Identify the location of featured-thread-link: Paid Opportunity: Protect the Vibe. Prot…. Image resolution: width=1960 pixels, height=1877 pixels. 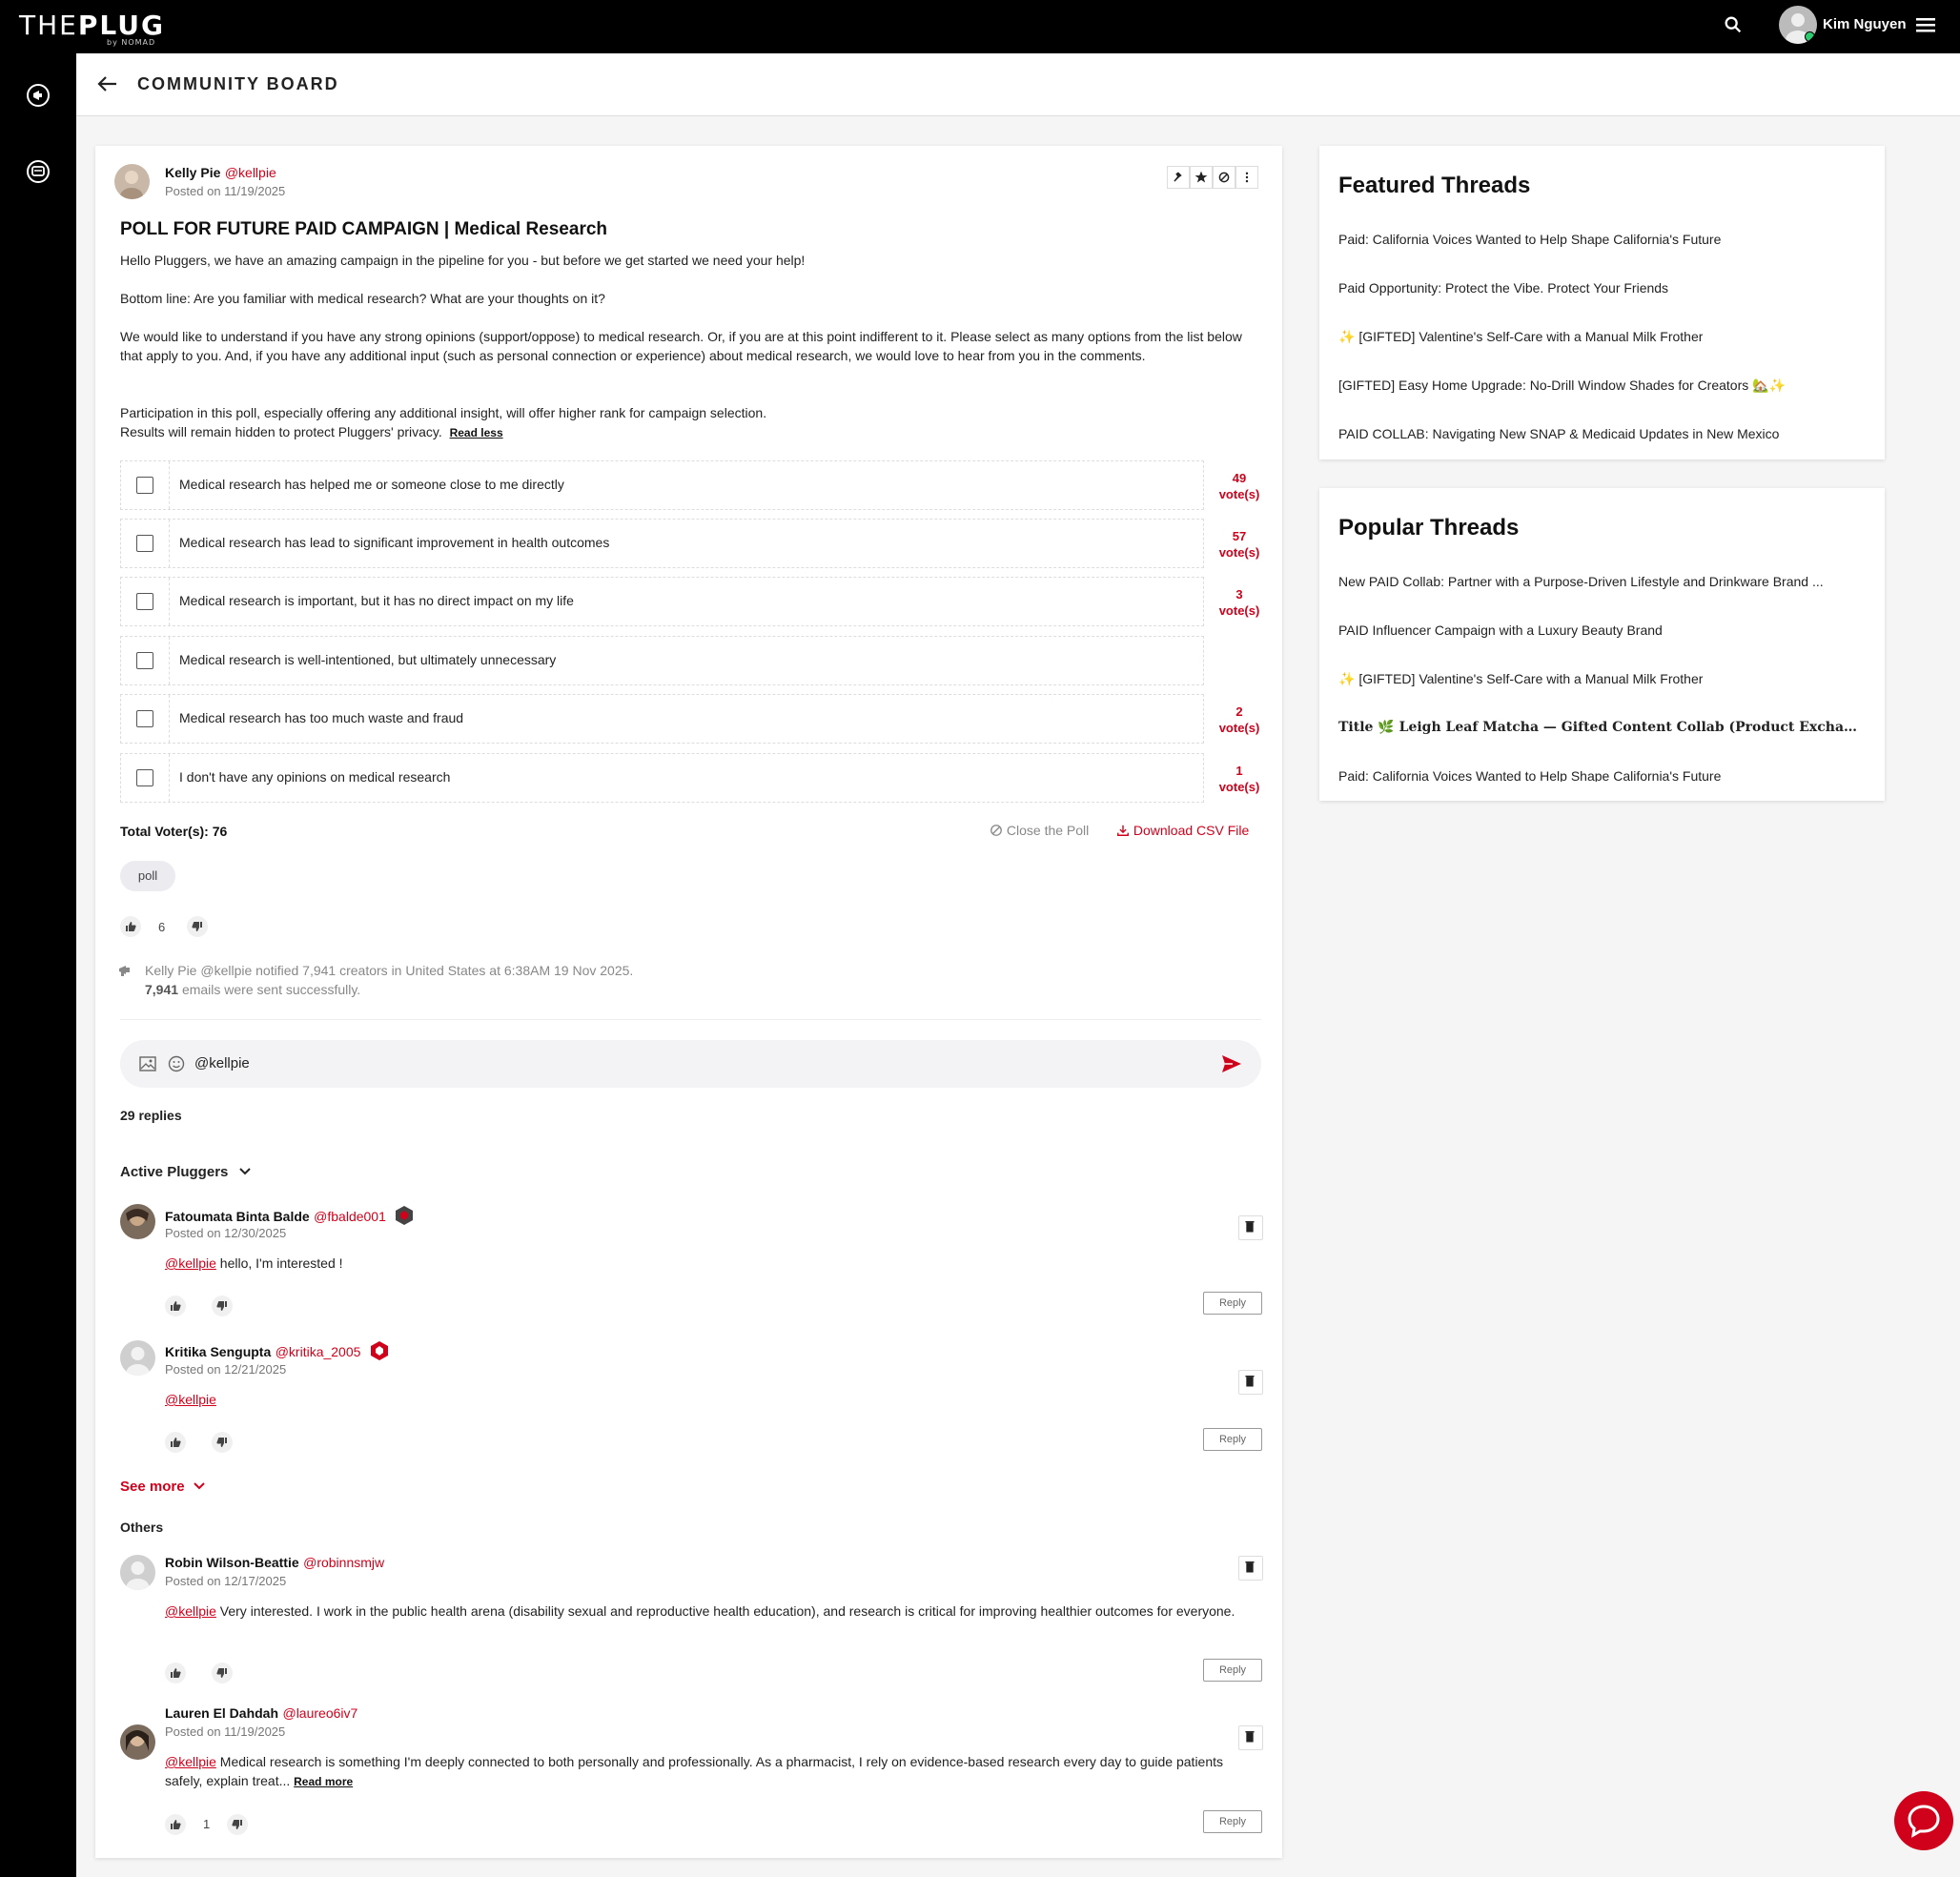
(1503, 288).